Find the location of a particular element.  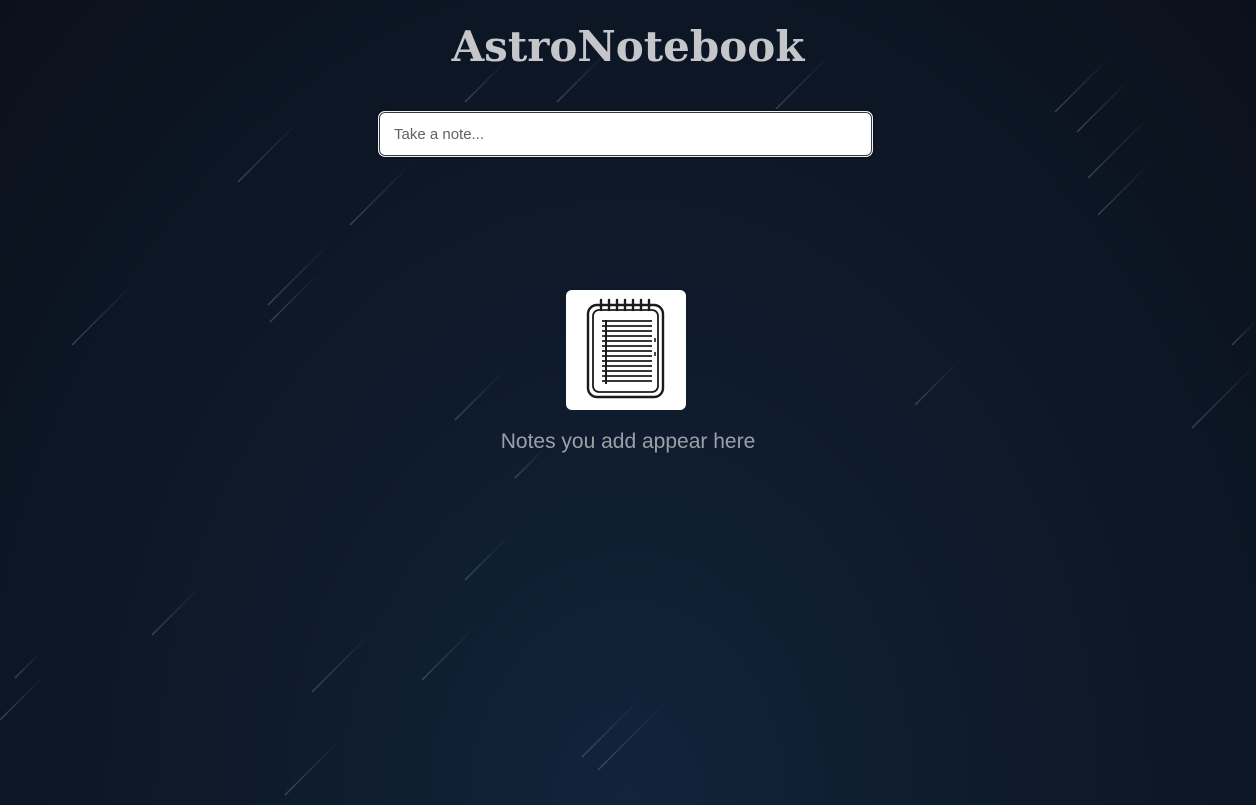

empty-state-message: Notes you add appear here is located at coordinates (628, 441).